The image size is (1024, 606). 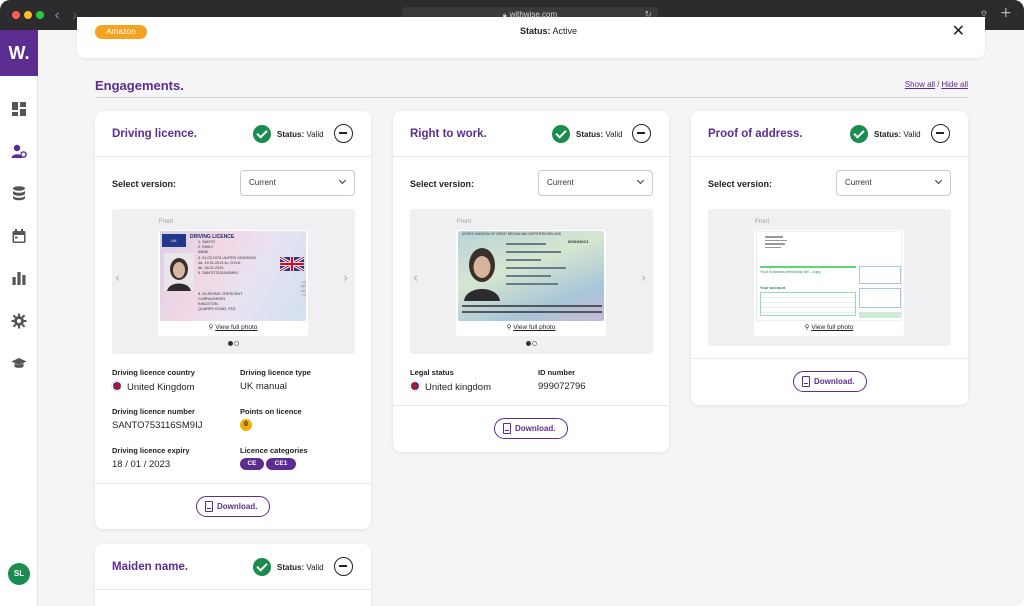 I want to click on field-label: Driving licence expiry, so click(x=151, y=450).